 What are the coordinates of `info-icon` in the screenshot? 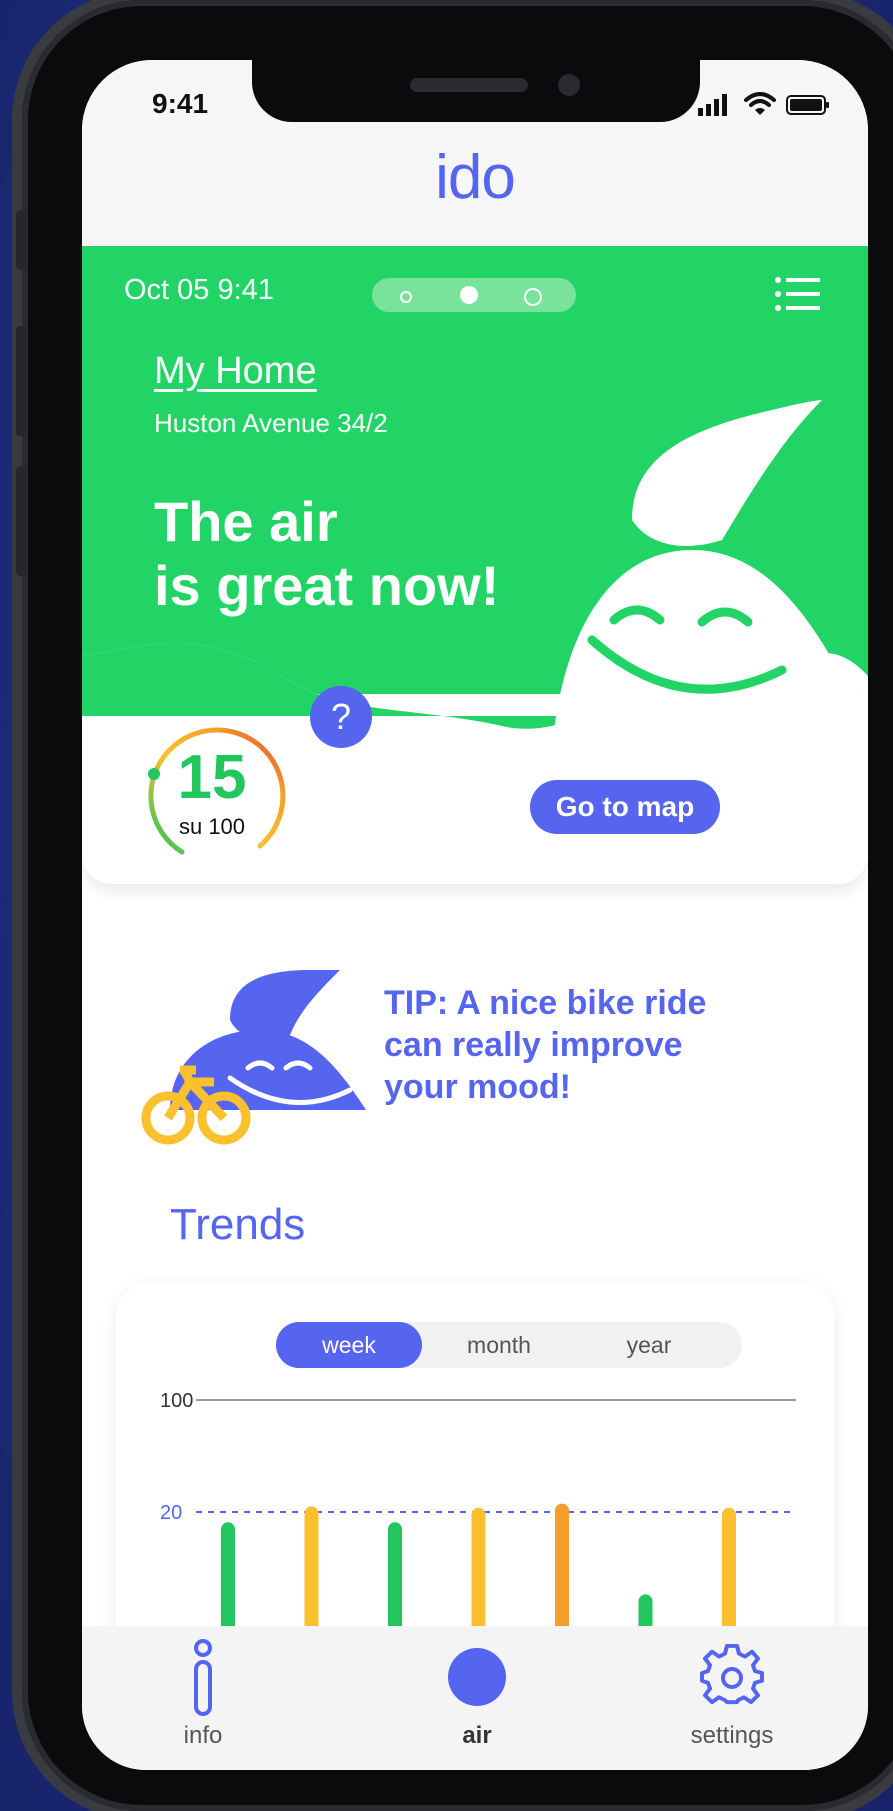 It's located at (203, 1677).